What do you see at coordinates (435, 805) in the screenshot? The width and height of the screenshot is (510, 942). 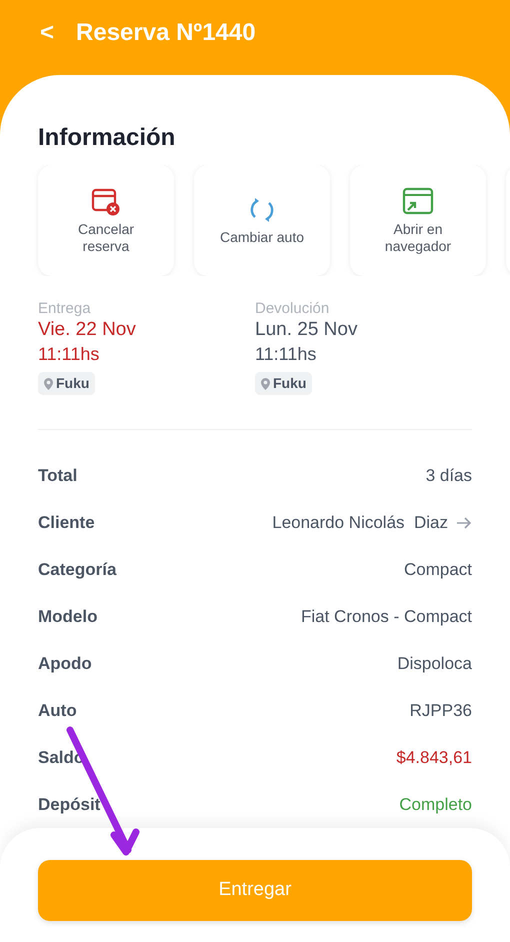 I see `detail-value: Completo` at bounding box center [435, 805].